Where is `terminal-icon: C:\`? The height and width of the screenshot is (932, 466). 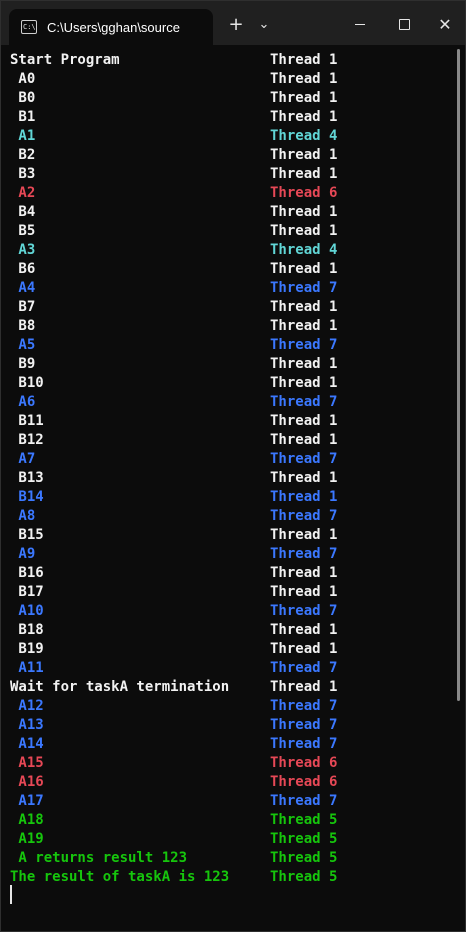
terminal-icon: C:\ is located at coordinates (29, 27).